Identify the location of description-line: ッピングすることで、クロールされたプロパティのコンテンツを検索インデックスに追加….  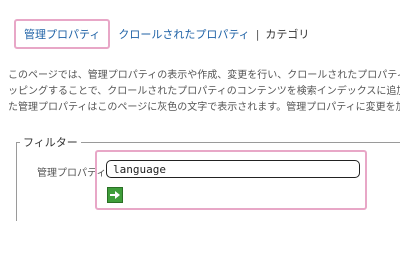
(204, 91).